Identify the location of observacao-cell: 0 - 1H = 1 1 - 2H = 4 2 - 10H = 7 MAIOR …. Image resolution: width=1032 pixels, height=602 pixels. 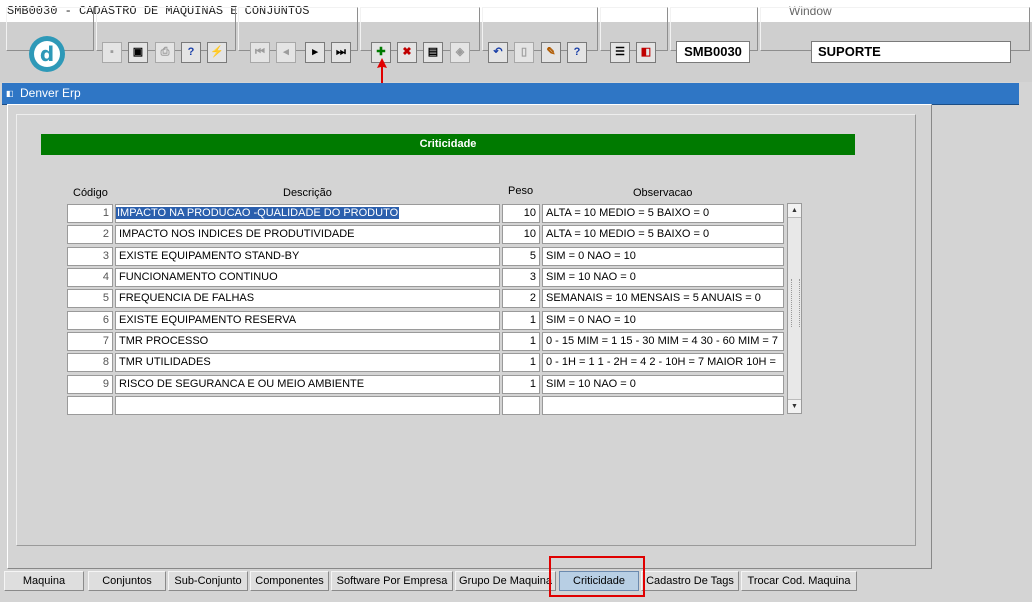
(663, 362).